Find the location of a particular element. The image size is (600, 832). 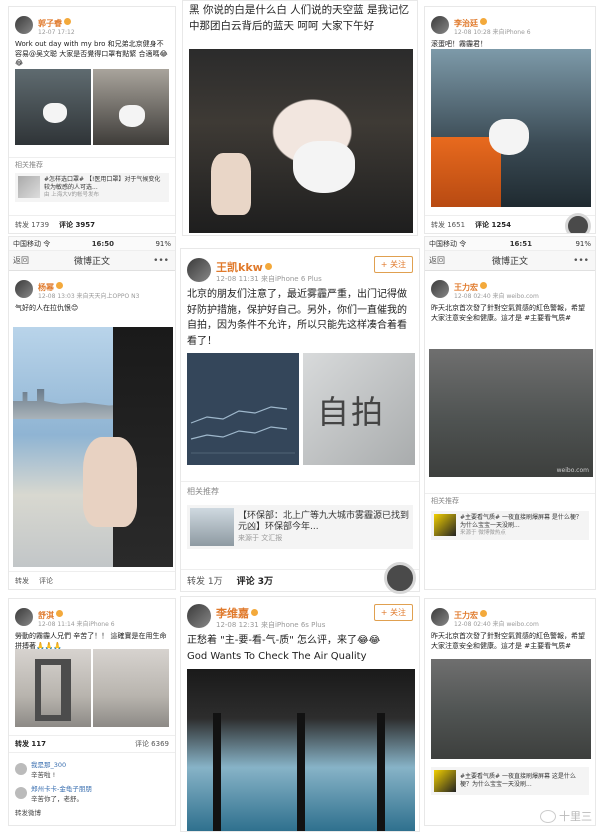

related-card: 【环保部：北上广等九大城市雾霾源已找到元凶】环保部今年... 来源于 文汇报 is located at coordinates (300, 527).